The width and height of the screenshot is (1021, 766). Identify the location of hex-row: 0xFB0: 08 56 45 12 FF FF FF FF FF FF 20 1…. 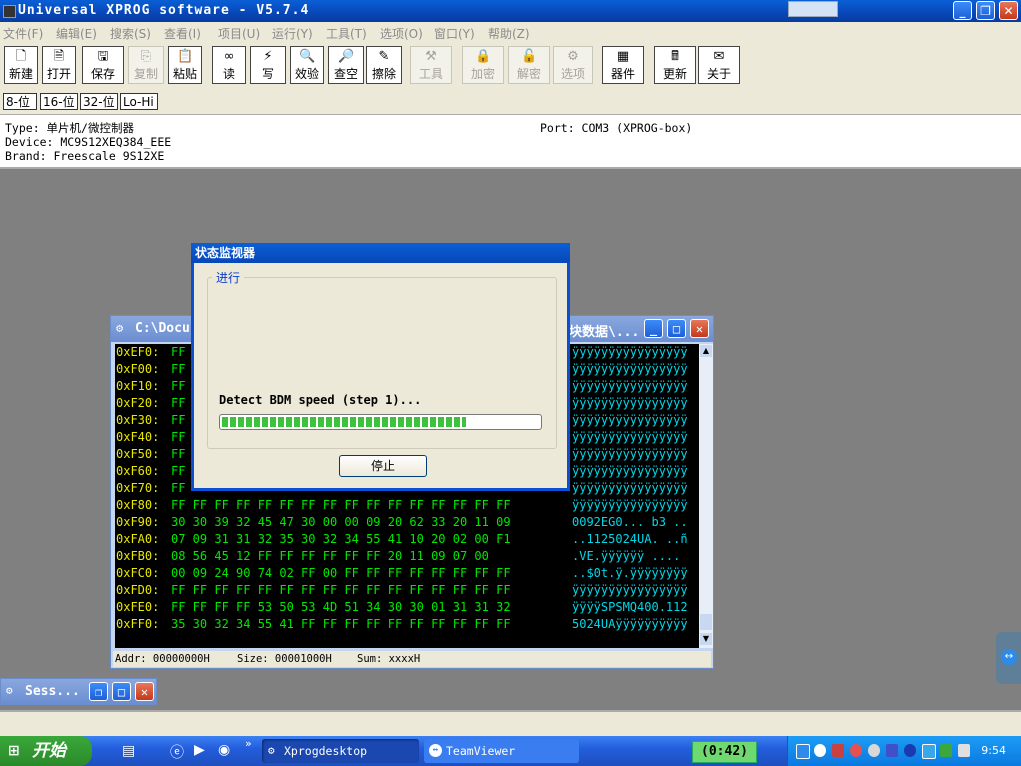
(407, 556).